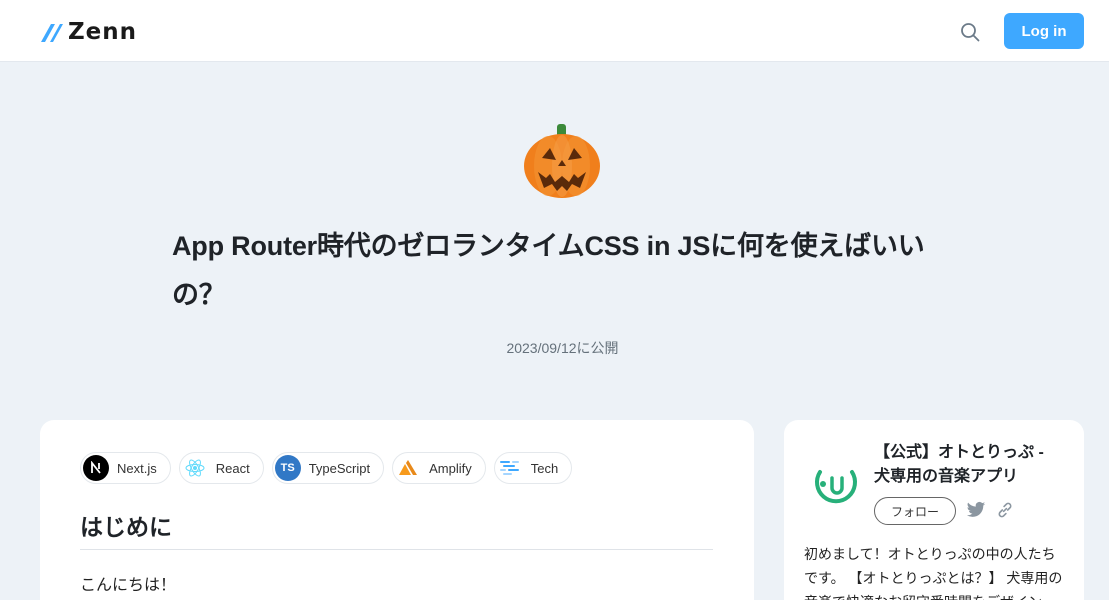  What do you see at coordinates (103, 32) in the screenshot?
I see `logo-text: Zenn` at bounding box center [103, 32].